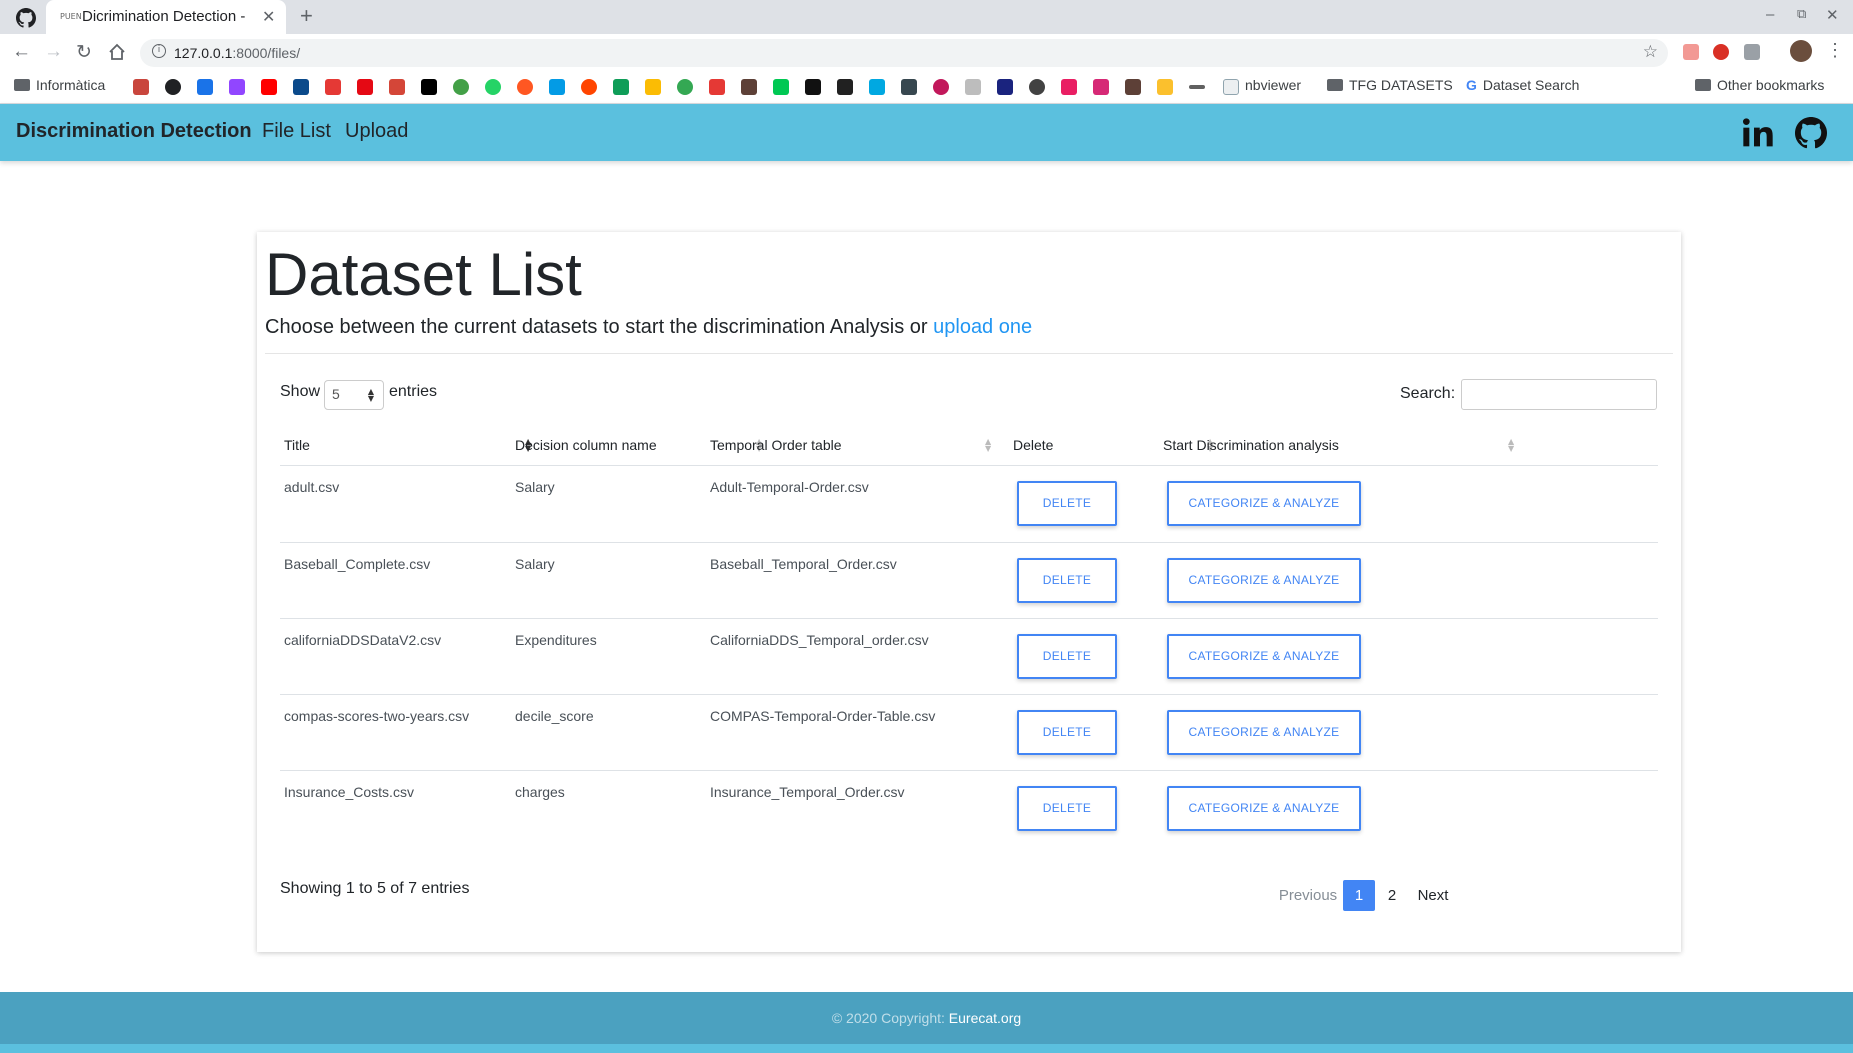 The width and height of the screenshot is (1853, 1053). Describe the element at coordinates (306, 16) in the screenshot. I see `new-tab-icon: +` at that location.